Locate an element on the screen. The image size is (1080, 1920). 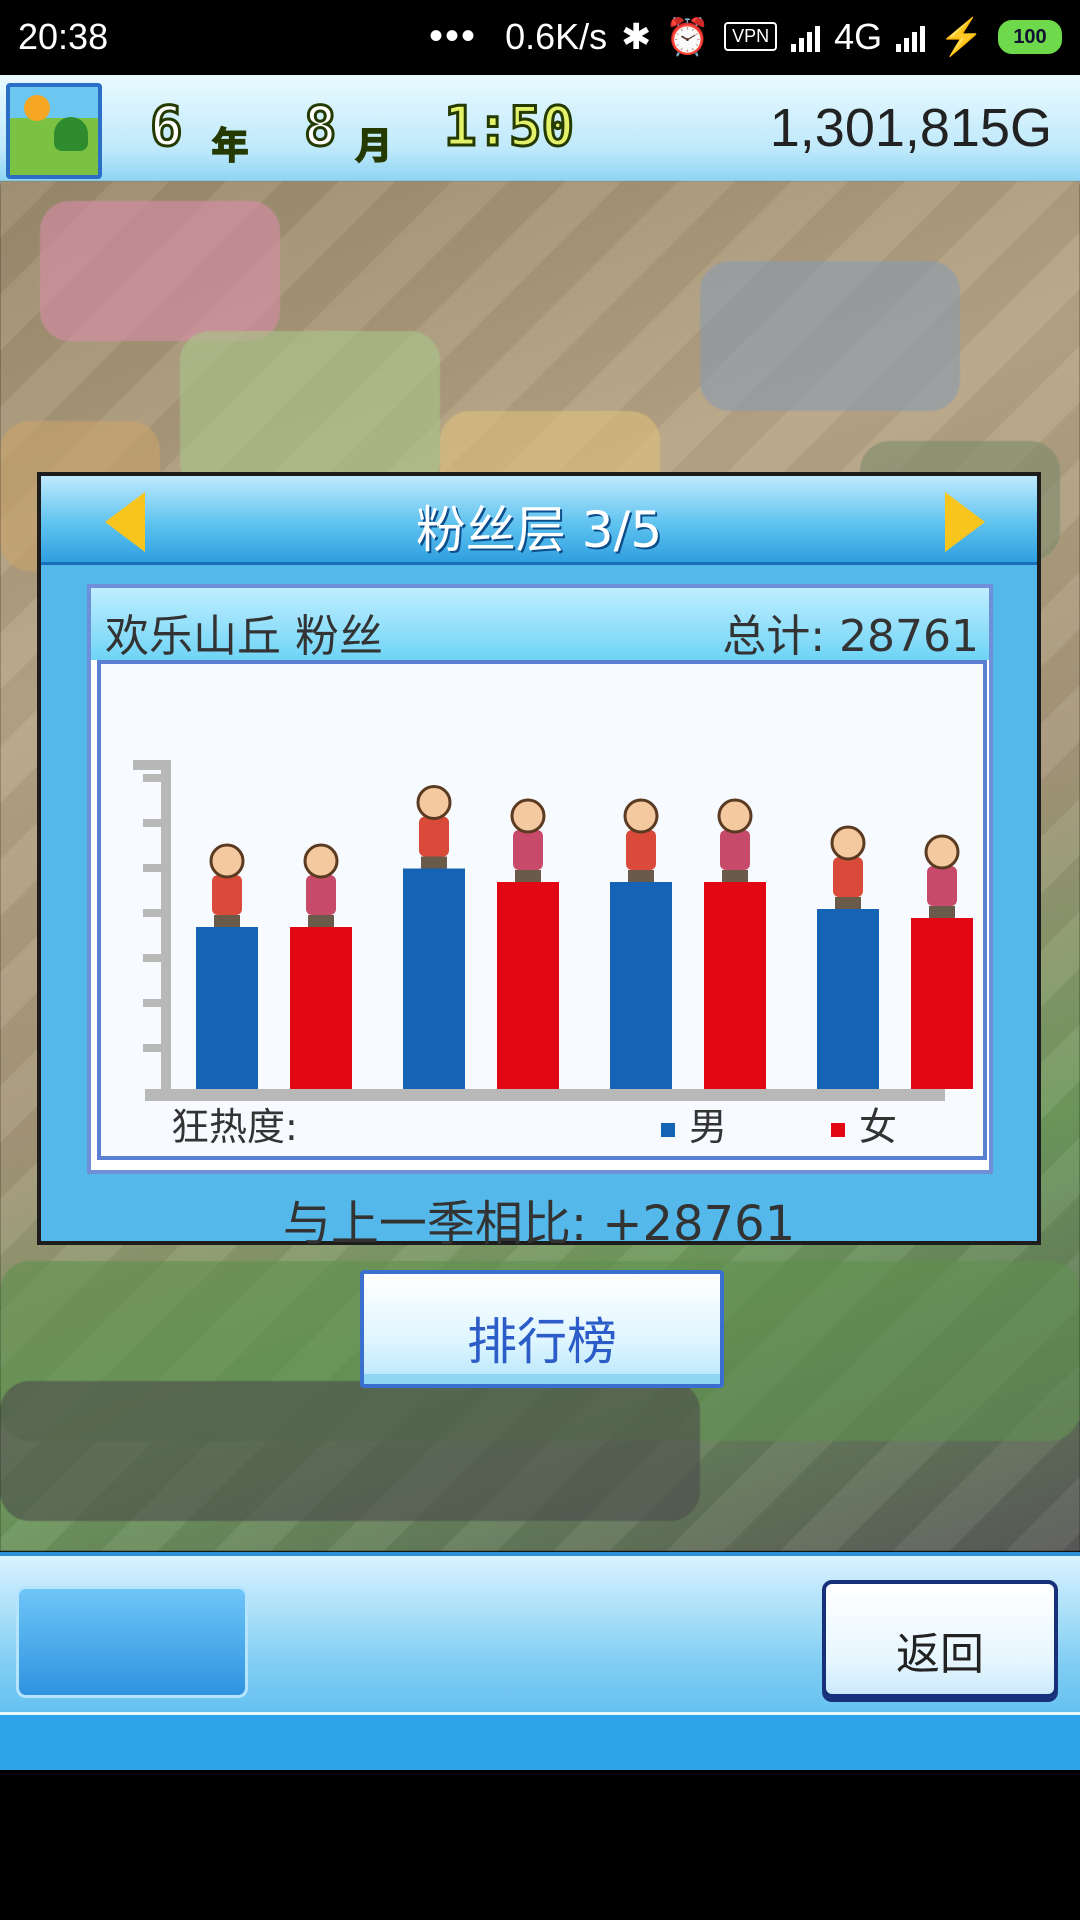
game-header: 6 年 8 月 1:50 1,301,815G is located at coordinates (540, 130).